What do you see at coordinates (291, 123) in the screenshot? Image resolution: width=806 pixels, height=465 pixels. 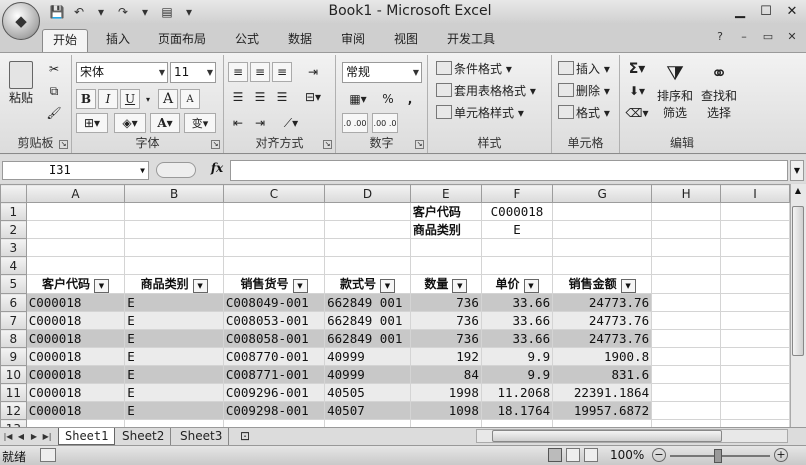 I see `orientation-icon: ⟋▾` at bounding box center [291, 123].